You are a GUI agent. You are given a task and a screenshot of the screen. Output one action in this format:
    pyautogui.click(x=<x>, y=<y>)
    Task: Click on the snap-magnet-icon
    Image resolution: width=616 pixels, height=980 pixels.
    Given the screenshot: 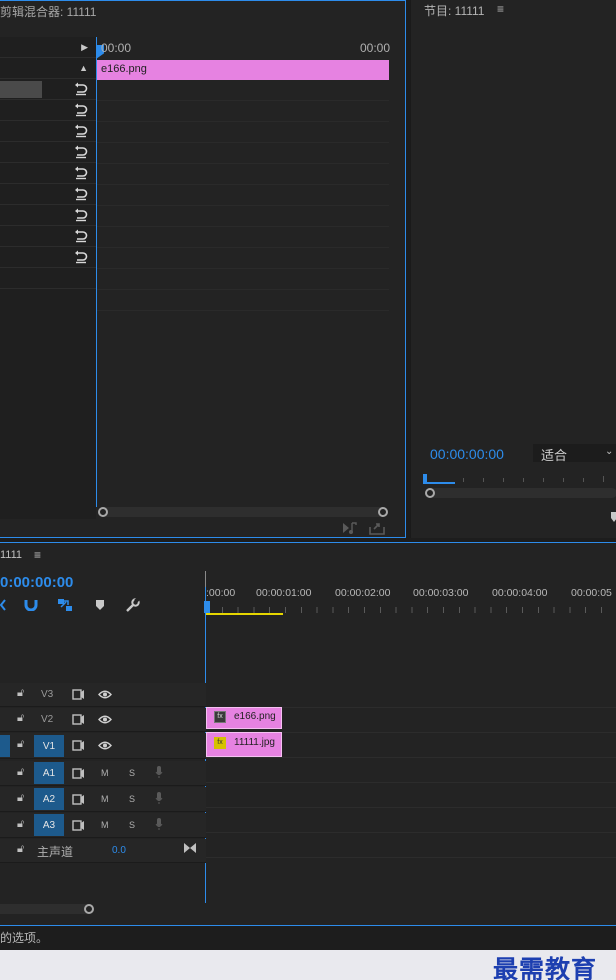 What is the action you would take?
    pyautogui.click(x=31, y=605)
    